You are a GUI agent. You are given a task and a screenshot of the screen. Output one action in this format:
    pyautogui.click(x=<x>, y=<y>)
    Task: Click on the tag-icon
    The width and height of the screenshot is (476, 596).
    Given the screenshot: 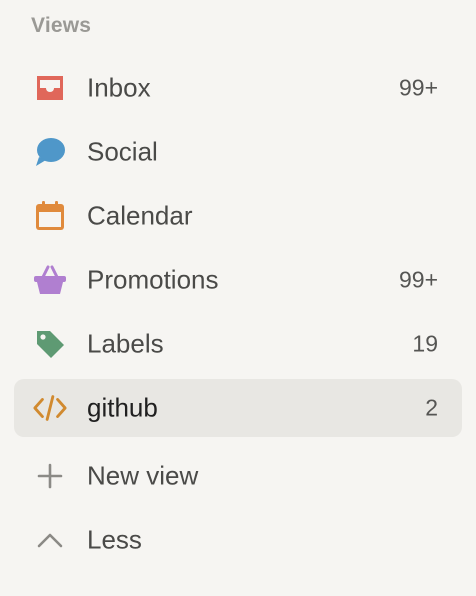 What is the action you would take?
    pyautogui.click(x=50, y=344)
    